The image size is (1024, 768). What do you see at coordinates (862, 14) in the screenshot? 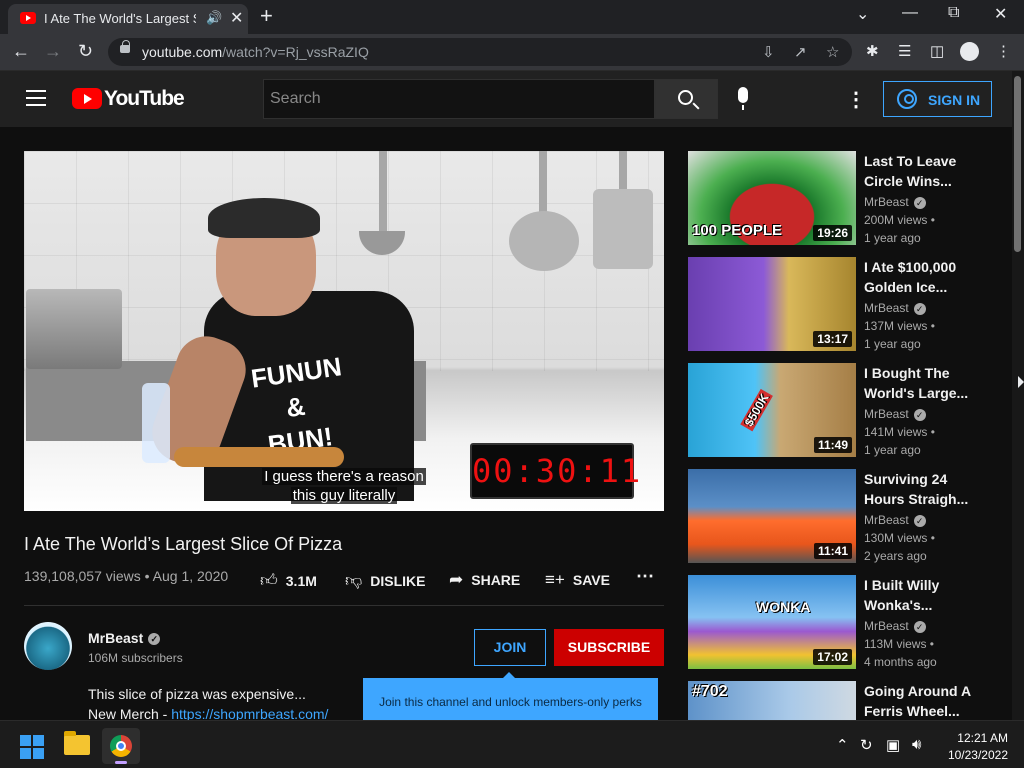
I see `tab-search-chevron-icon: ⌄` at bounding box center [862, 14].